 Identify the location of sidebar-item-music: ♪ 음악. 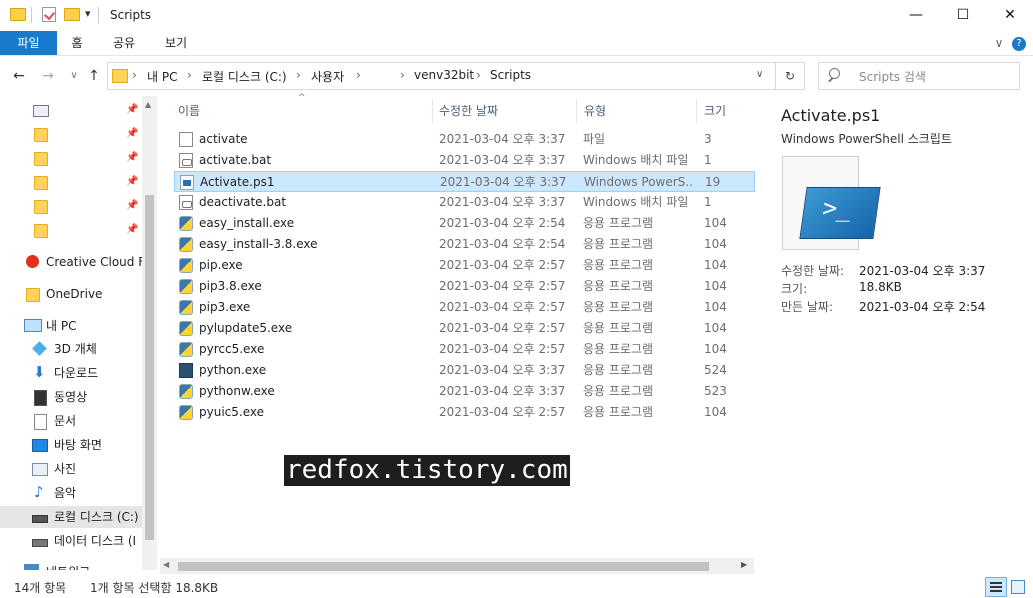
(71, 493).